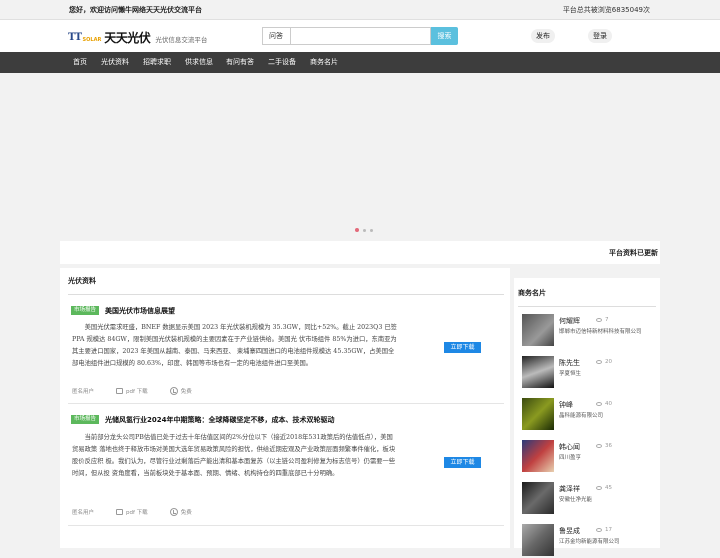 This screenshot has width=720, height=558. Describe the element at coordinates (608, 404) in the screenshot. I see `view-count-value: 40` at that location.